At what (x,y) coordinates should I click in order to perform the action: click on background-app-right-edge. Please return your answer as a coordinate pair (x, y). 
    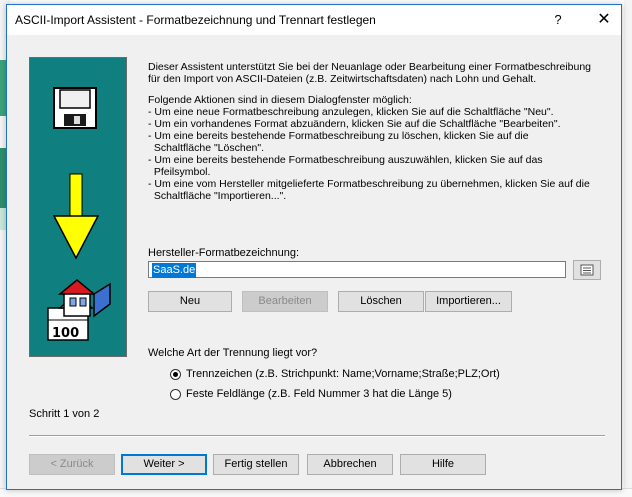
    Looking at the image, I should click on (628, 248).